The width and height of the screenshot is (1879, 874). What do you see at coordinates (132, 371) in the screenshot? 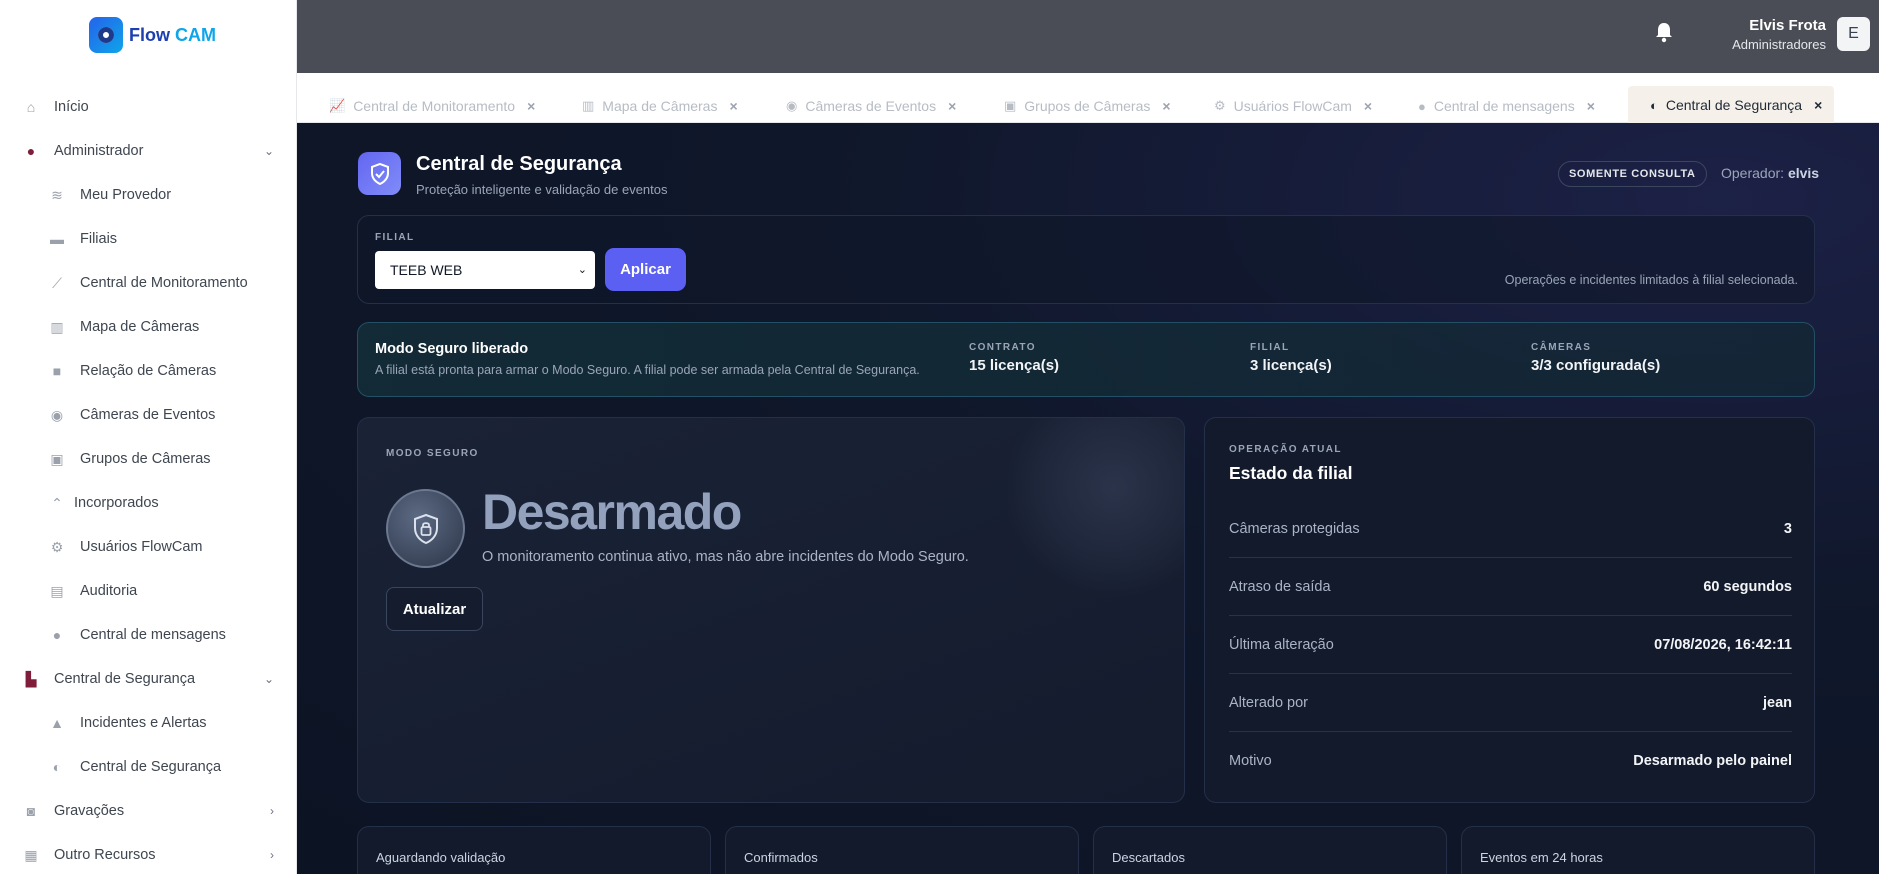
I see `sidebar-item-relacao-cameras: ■ Relação de Câmeras` at bounding box center [132, 371].